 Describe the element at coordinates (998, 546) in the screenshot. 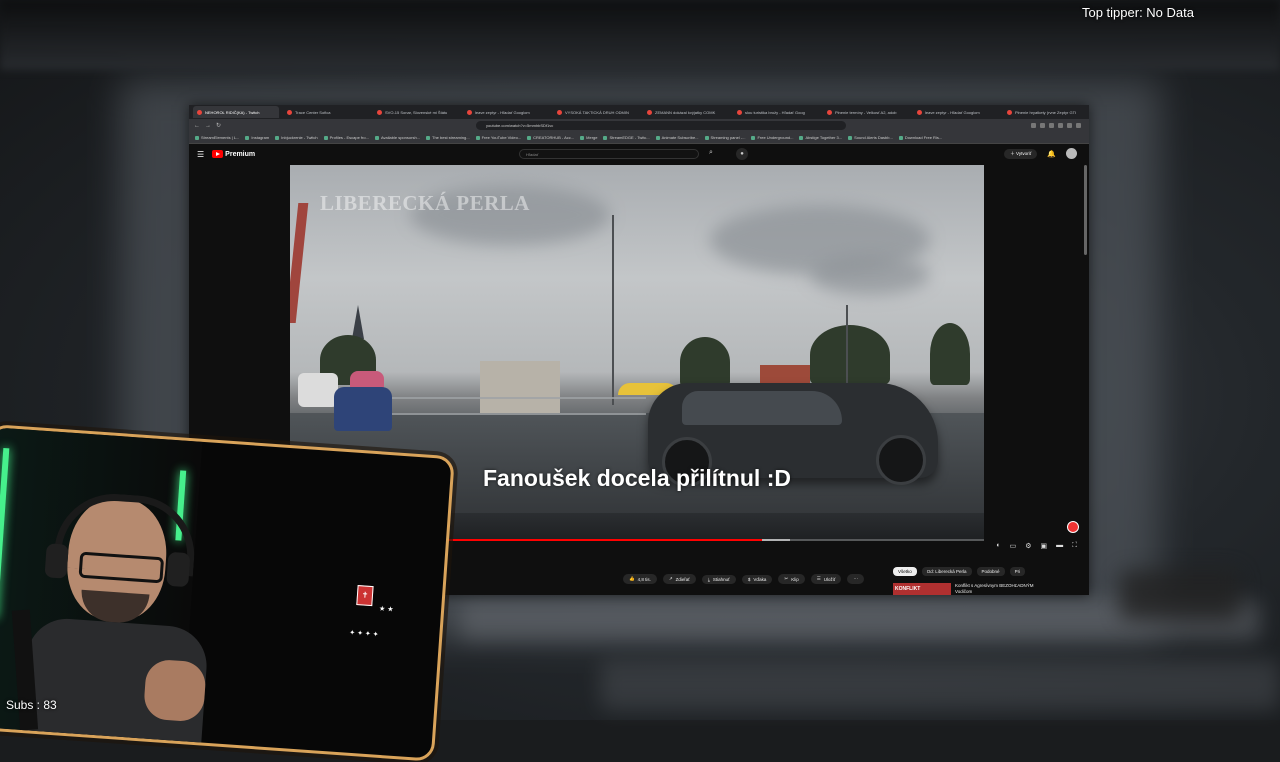

I see `autoplay-toggle-icon: ◐` at that location.